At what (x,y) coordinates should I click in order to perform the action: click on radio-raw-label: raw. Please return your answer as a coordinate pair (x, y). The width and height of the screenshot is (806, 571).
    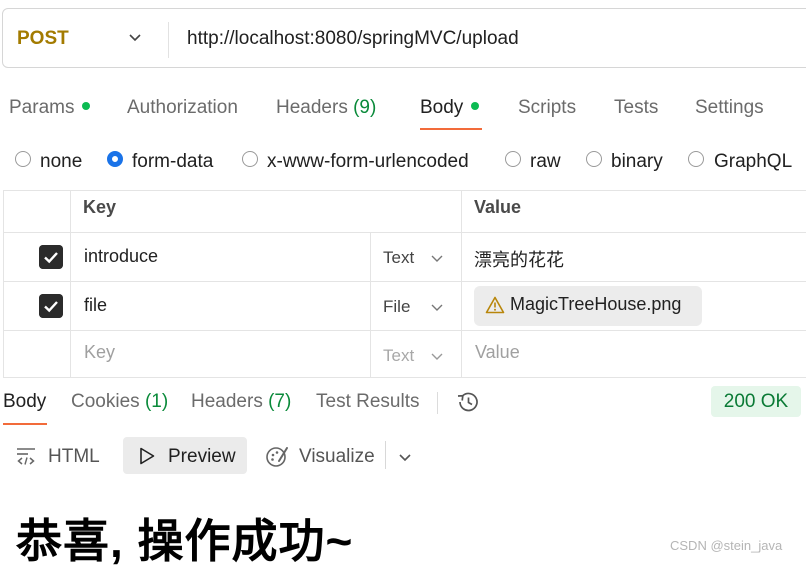
    Looking at the image, I should click on (545, 162).